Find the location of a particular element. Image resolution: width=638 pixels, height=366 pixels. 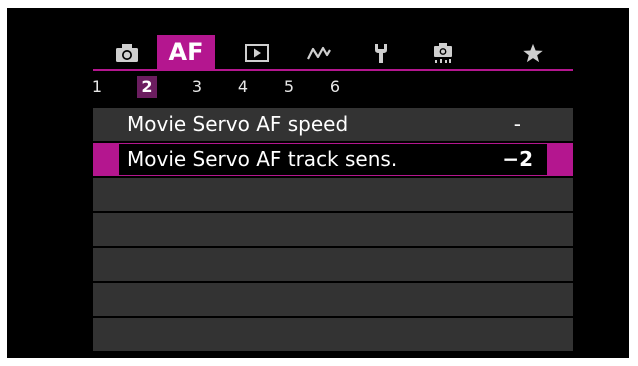

tab-wireless is located at coordinates (319, 53).